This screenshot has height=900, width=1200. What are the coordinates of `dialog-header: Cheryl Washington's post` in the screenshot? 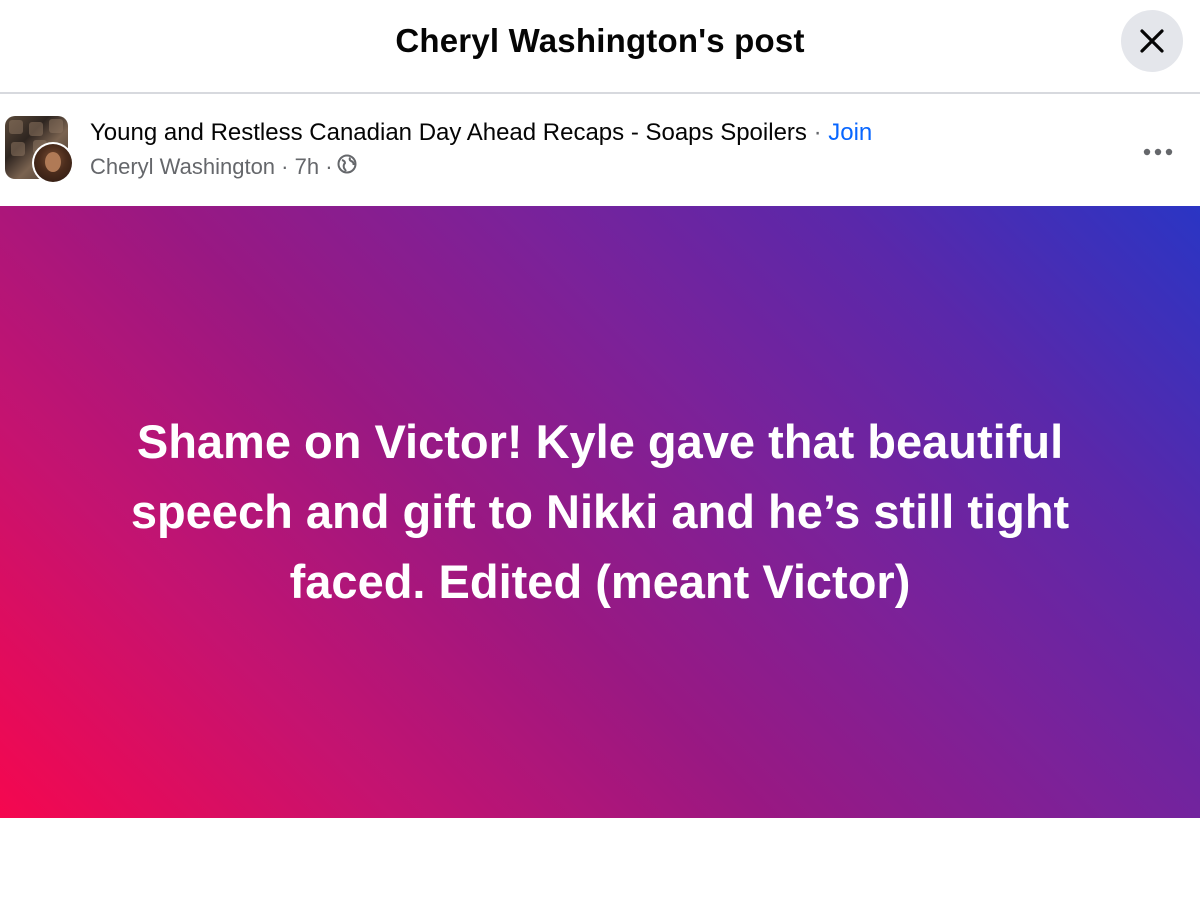 It's located at (600, 47).